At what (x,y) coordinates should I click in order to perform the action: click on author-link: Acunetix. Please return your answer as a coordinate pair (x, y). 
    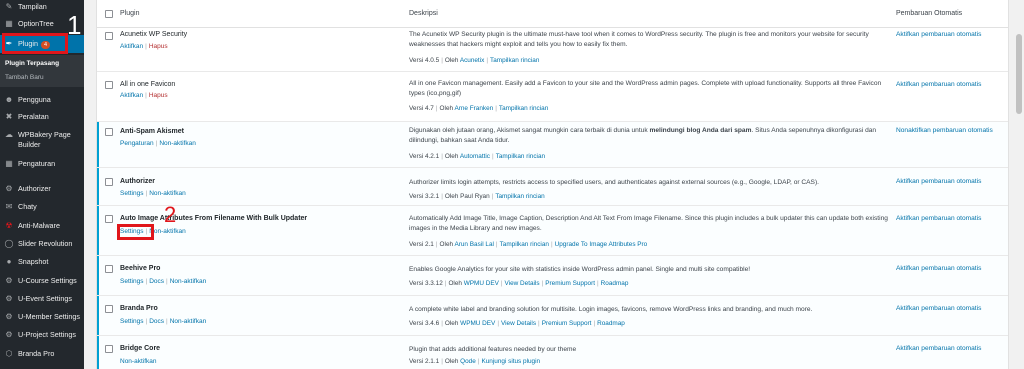
    Looking at the image, I should click on (472, 60).